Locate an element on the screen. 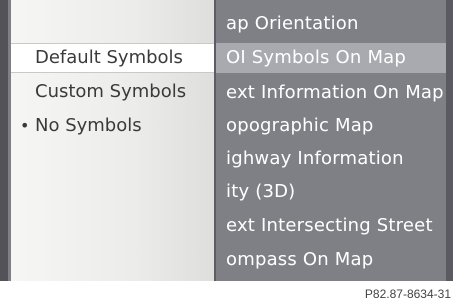  menu-item-label: ext Information On Map is located at coordinates (335, 92).